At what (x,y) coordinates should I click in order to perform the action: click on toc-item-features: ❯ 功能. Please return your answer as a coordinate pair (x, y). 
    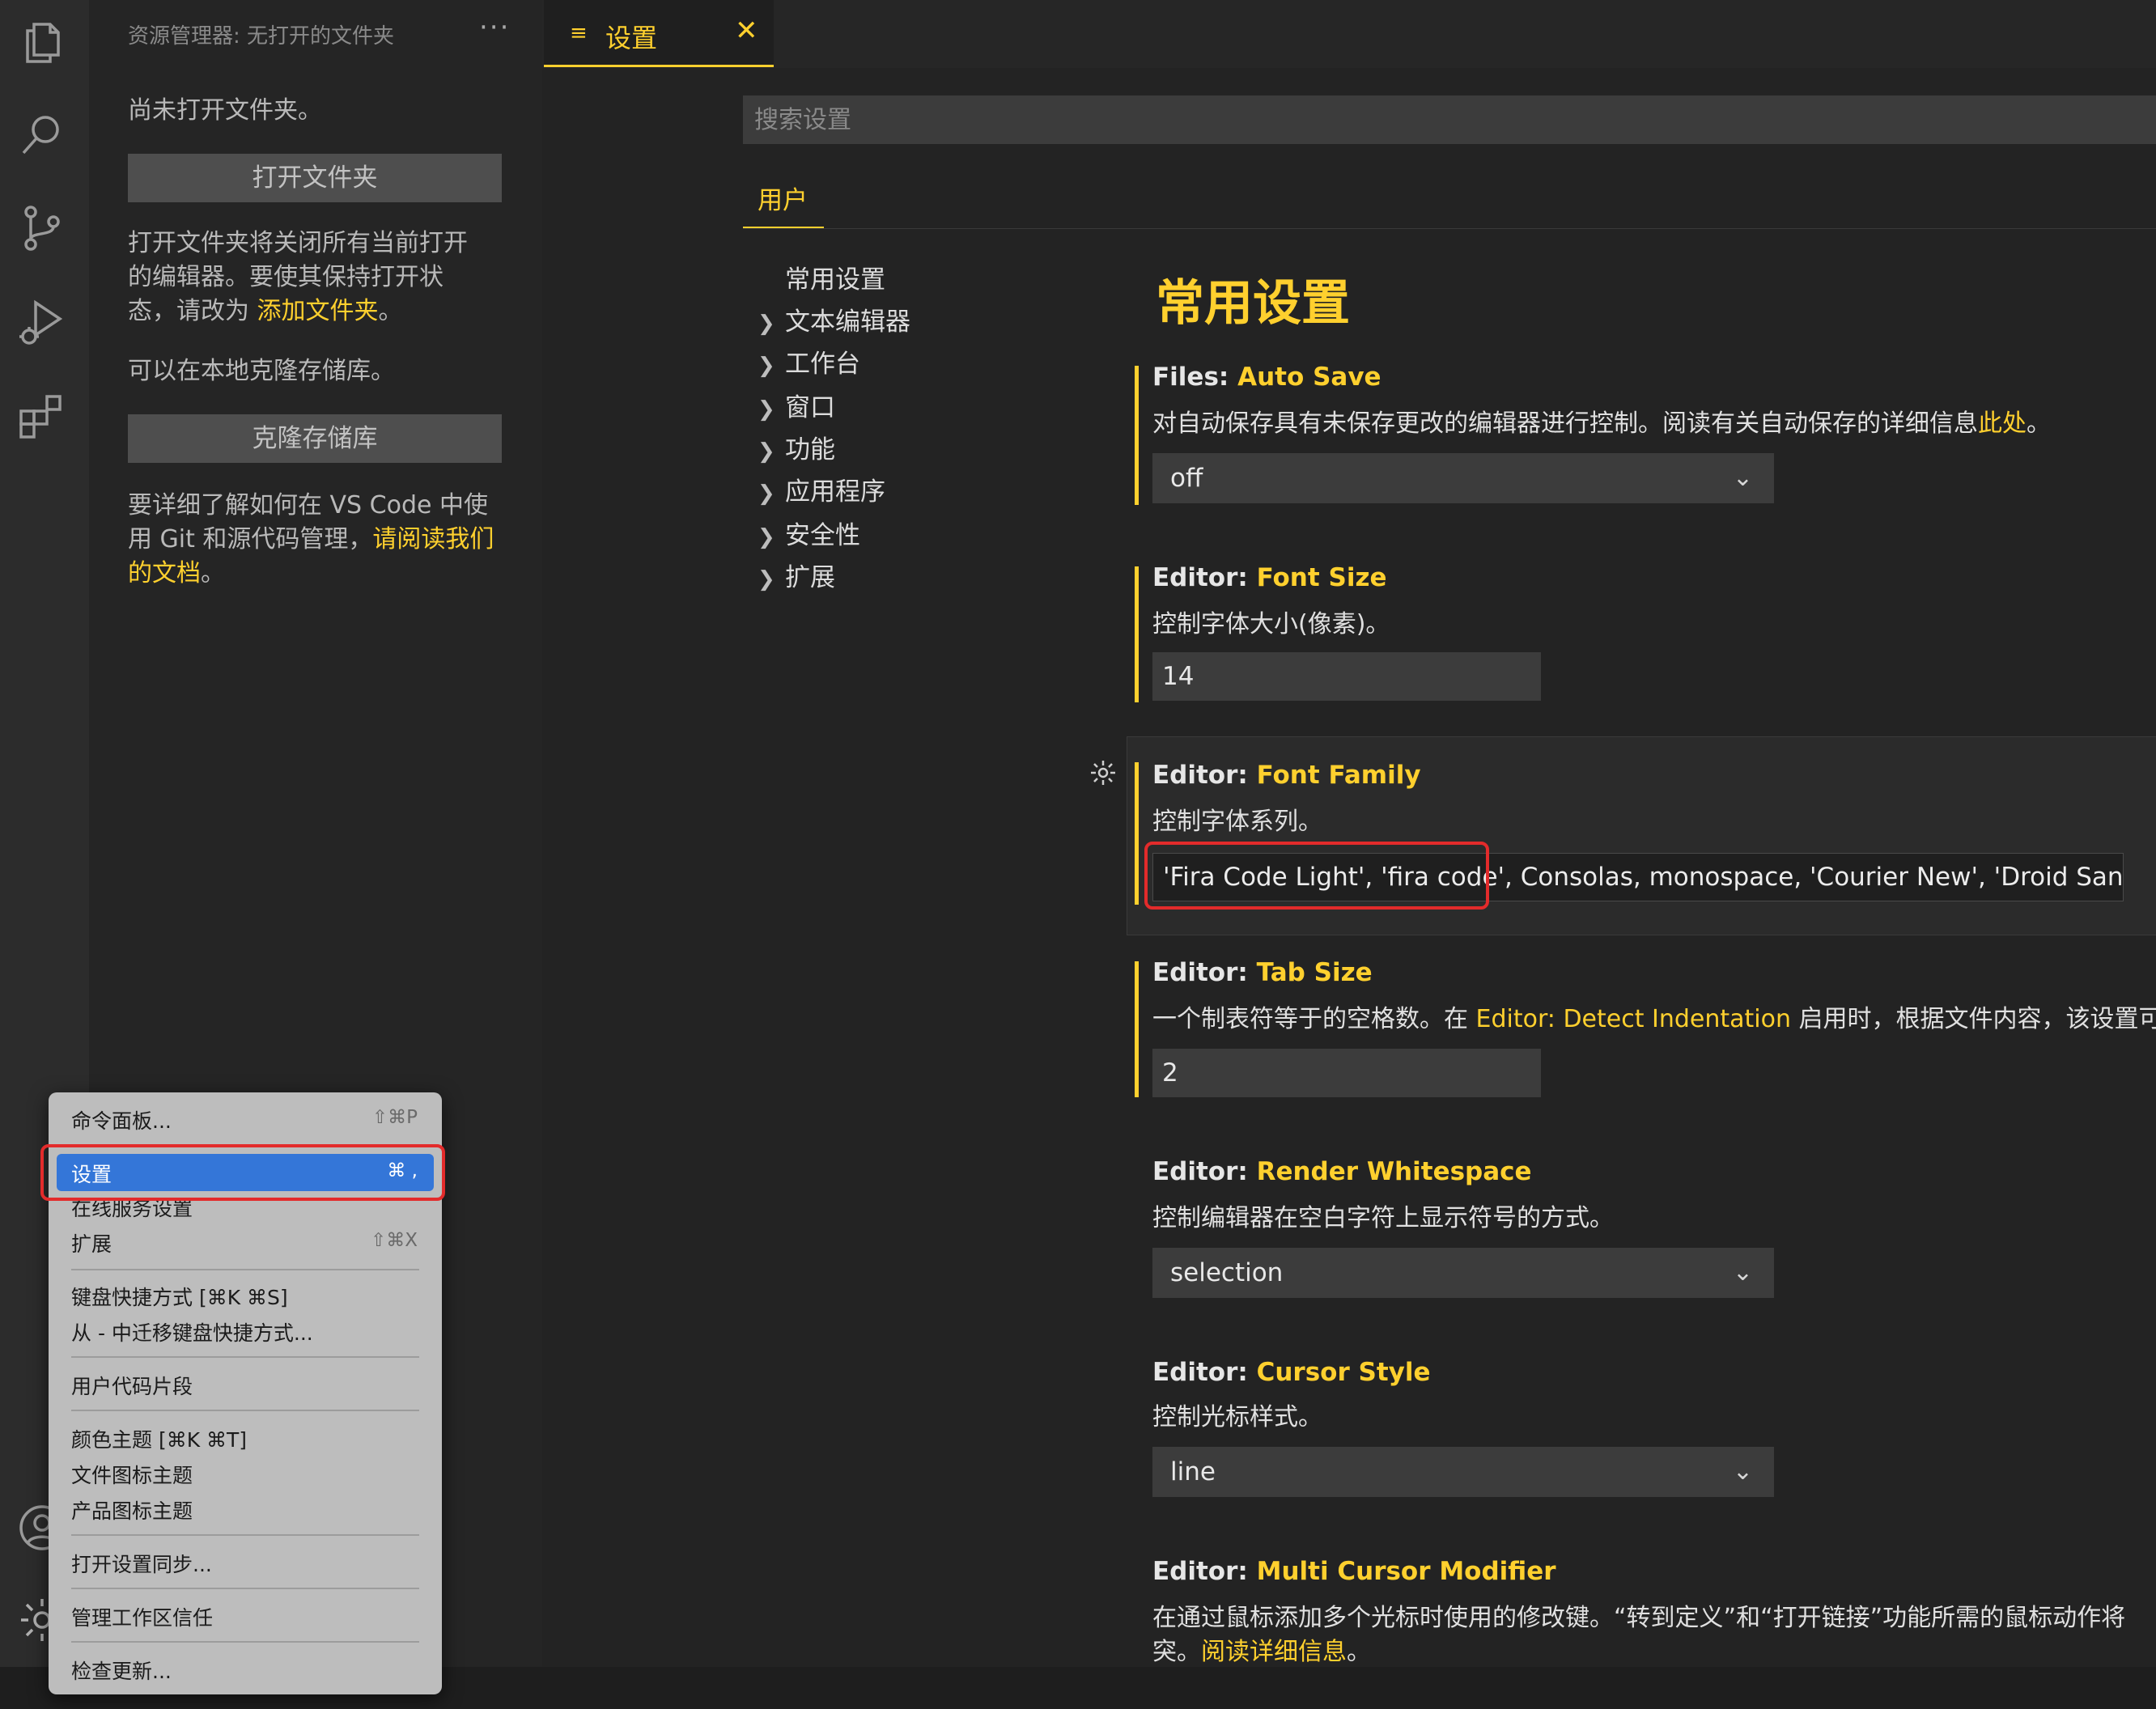
    Looking at the image, I should click on (796, 450).